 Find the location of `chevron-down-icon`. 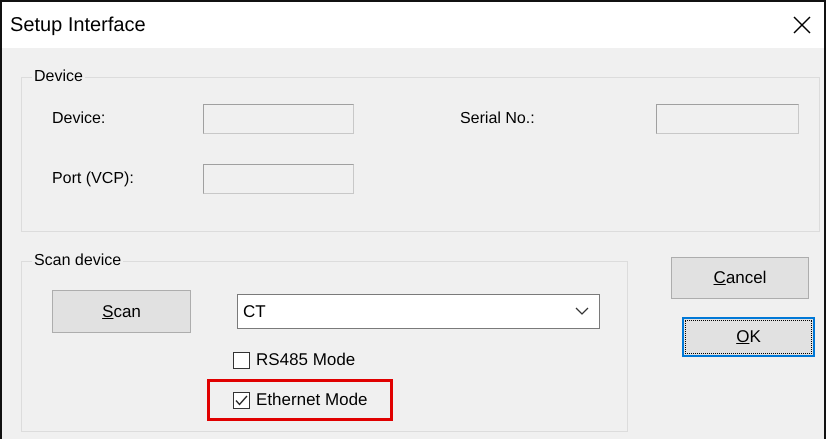

chevron-down-icon is located at coordinates (582, 311).